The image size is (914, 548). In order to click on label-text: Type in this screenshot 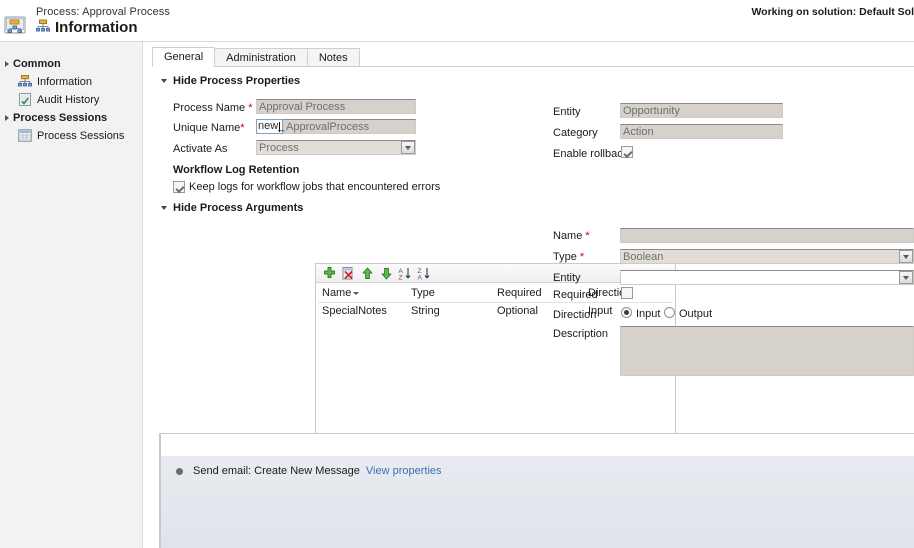, I will do `click(565, 257)`.